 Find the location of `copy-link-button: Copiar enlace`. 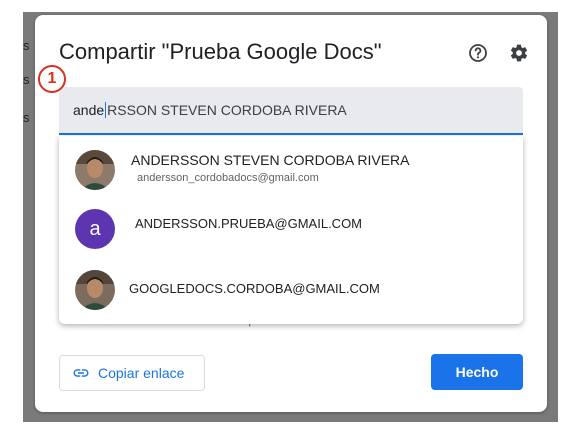

copy-link-button: Copiar enlace is located at coordinates (132, 373).